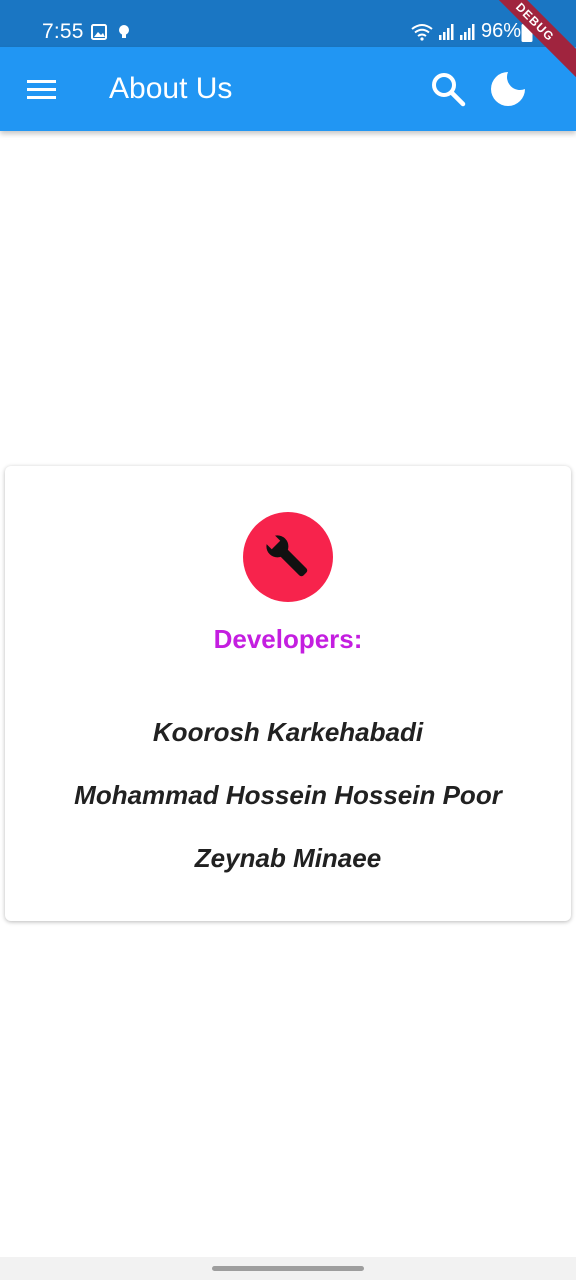 The image size is (576, 1280). Describe the element at coordinates (288, 23) in the screenshot. I see `status-bar: 7:55 96%` at that location.